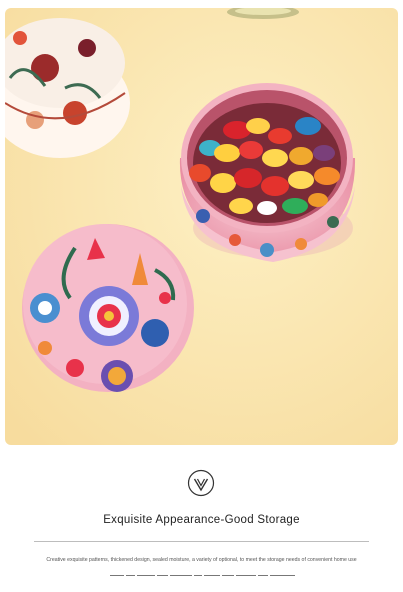 Image resolution: width=403 pixels, height=592 pixels. Describe the element at coordinates (267, 172) in the screenshot. I see `open-tin-jelly-beans` at that location.